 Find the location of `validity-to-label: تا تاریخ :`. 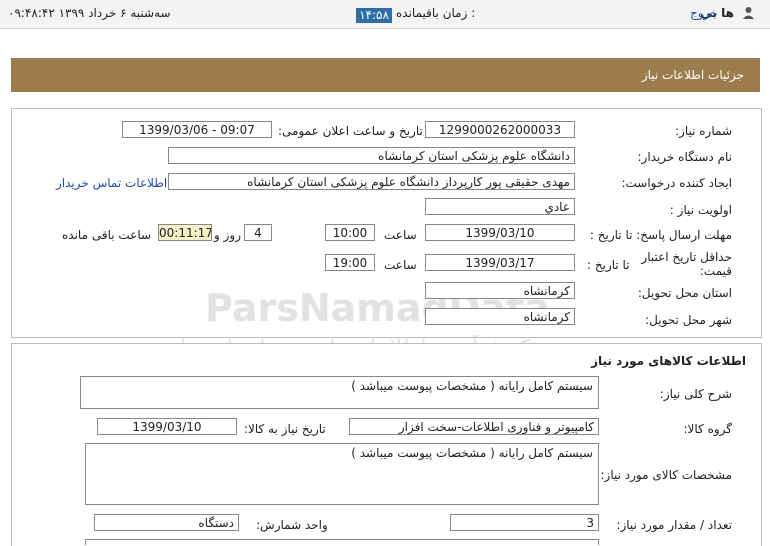

validity-to-label: تا تاریخ : is located at coordinates (608, 265).